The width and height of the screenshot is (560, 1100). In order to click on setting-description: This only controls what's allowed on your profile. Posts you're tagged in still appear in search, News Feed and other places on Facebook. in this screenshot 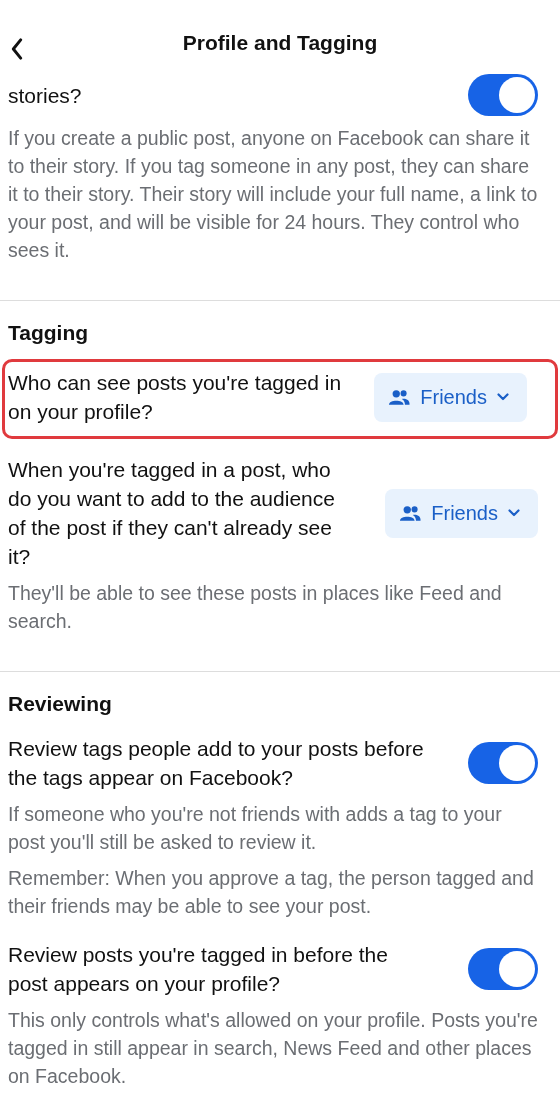, I will do `click(273, 1048)`.